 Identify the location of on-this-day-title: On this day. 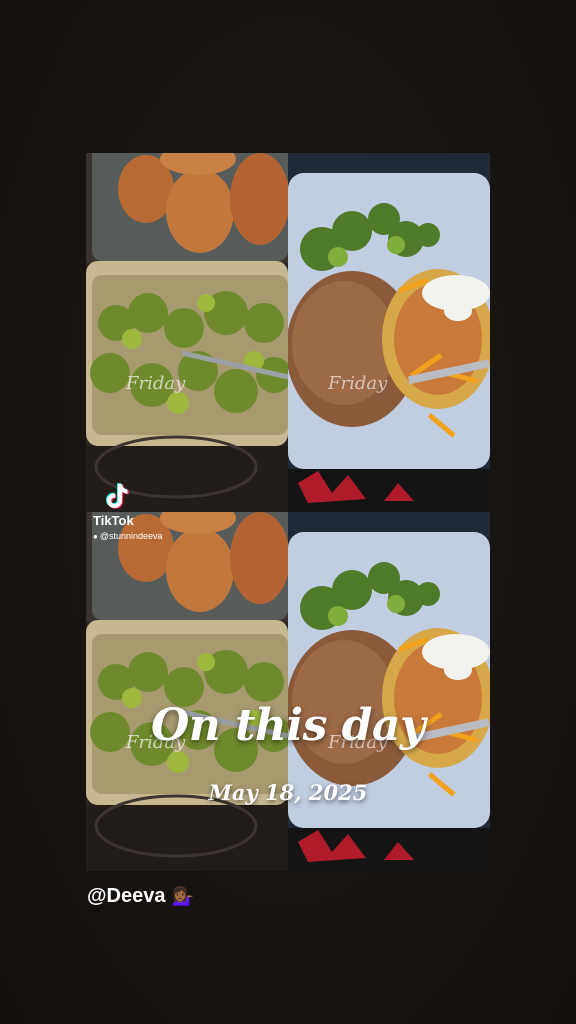
(288, 725).